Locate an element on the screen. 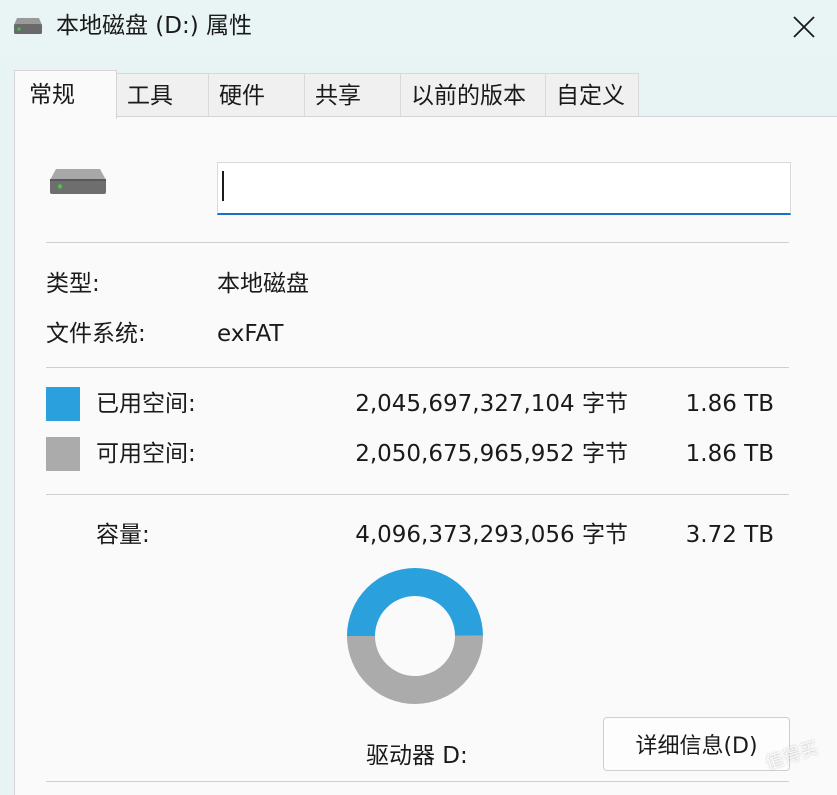  used-slice is located at coordinates (415, 601).